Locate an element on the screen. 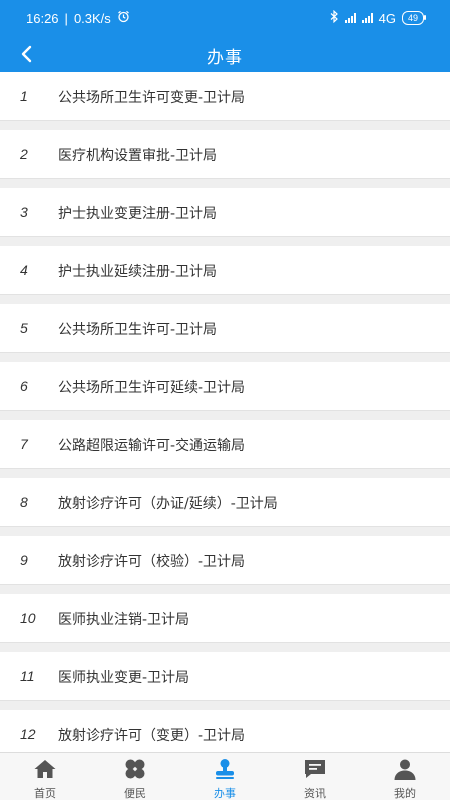  page-title: 办事 is located at coordinates (225, 58).